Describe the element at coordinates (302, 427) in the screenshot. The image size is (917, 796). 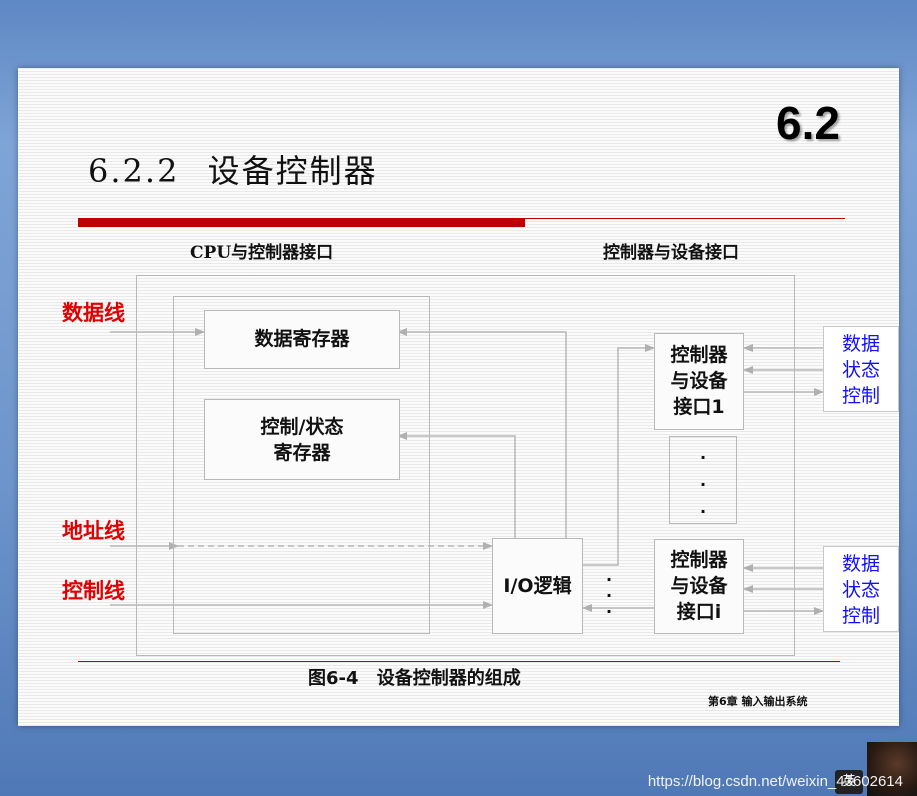
I see `control-status-register-line-1: 控制/状态` at that location.